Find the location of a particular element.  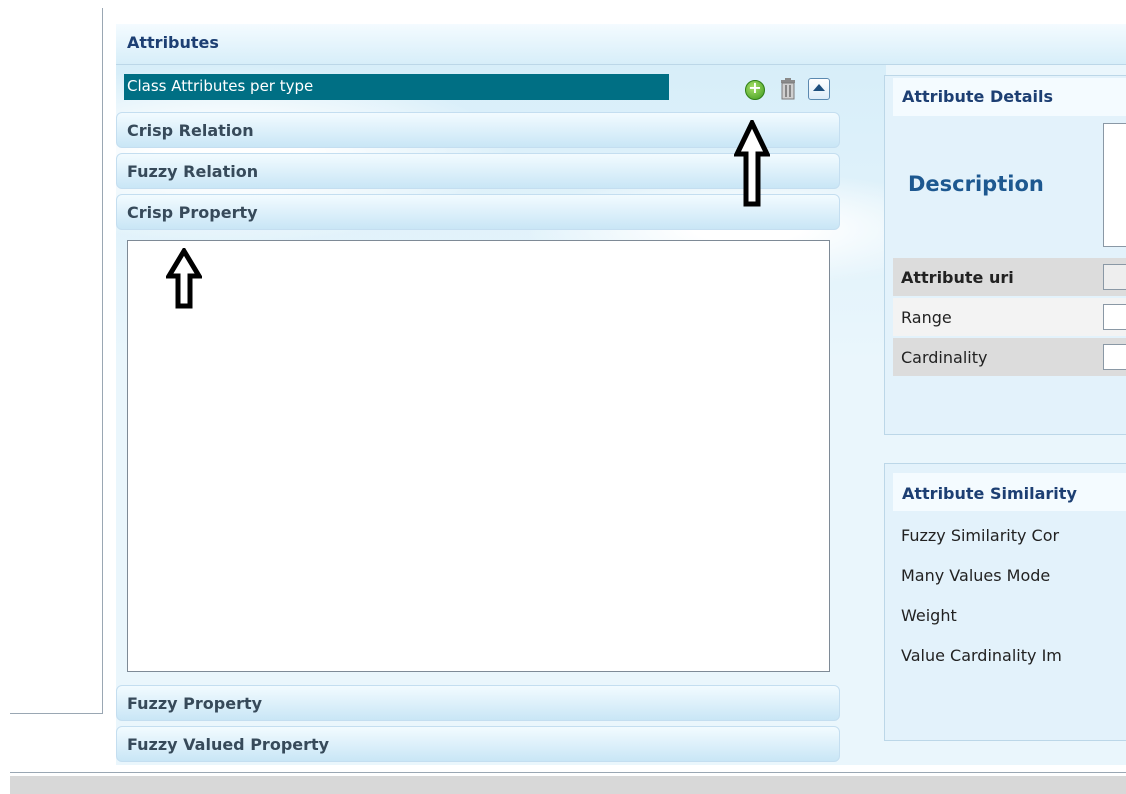

cardinality-field is located at coordinates (1114, 357).